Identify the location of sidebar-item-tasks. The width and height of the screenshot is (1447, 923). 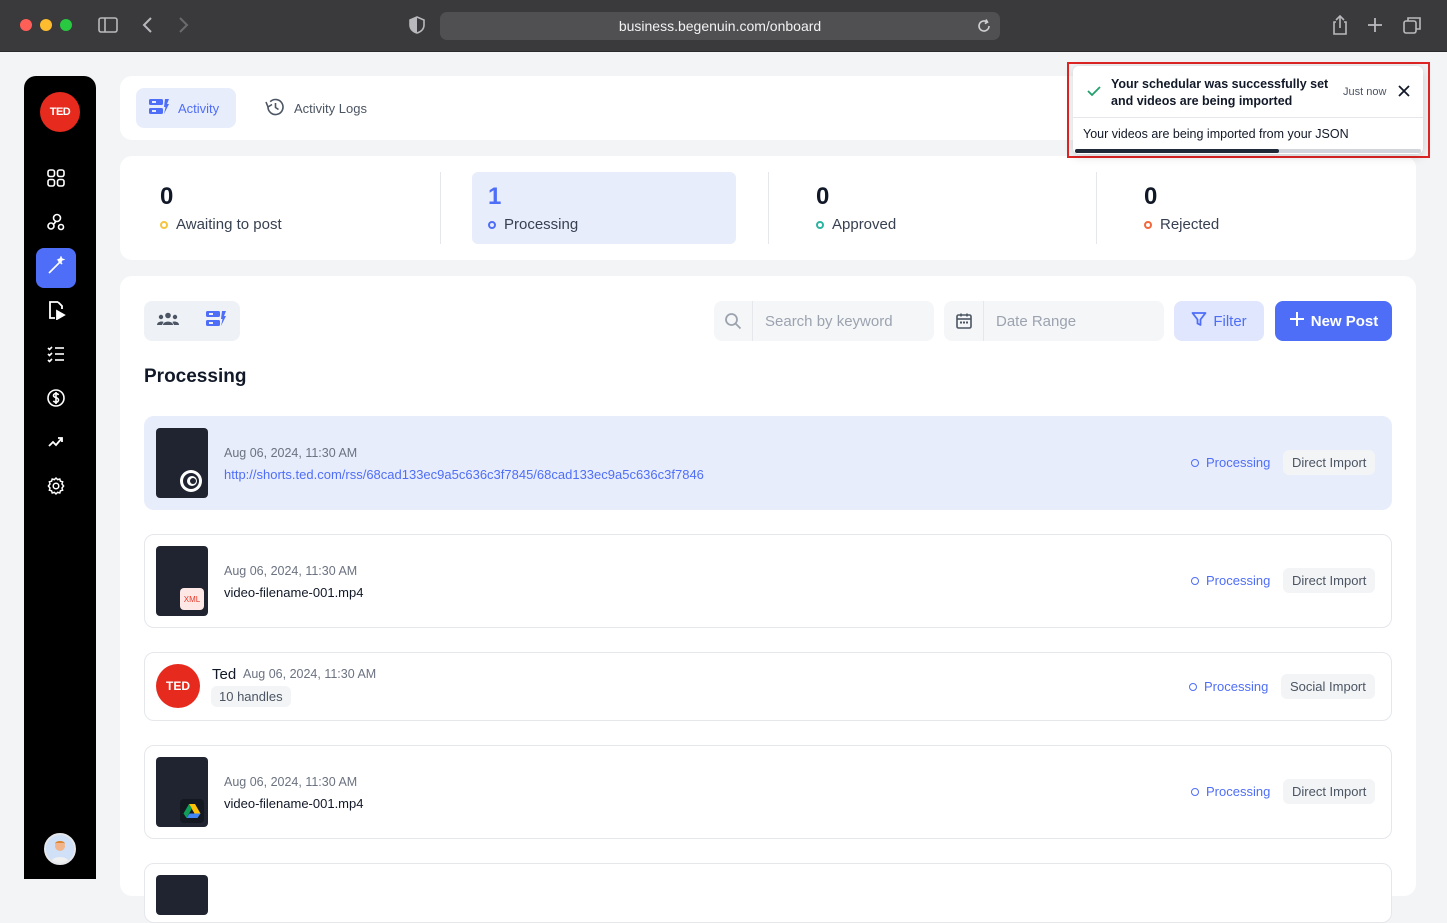
(56, 356).